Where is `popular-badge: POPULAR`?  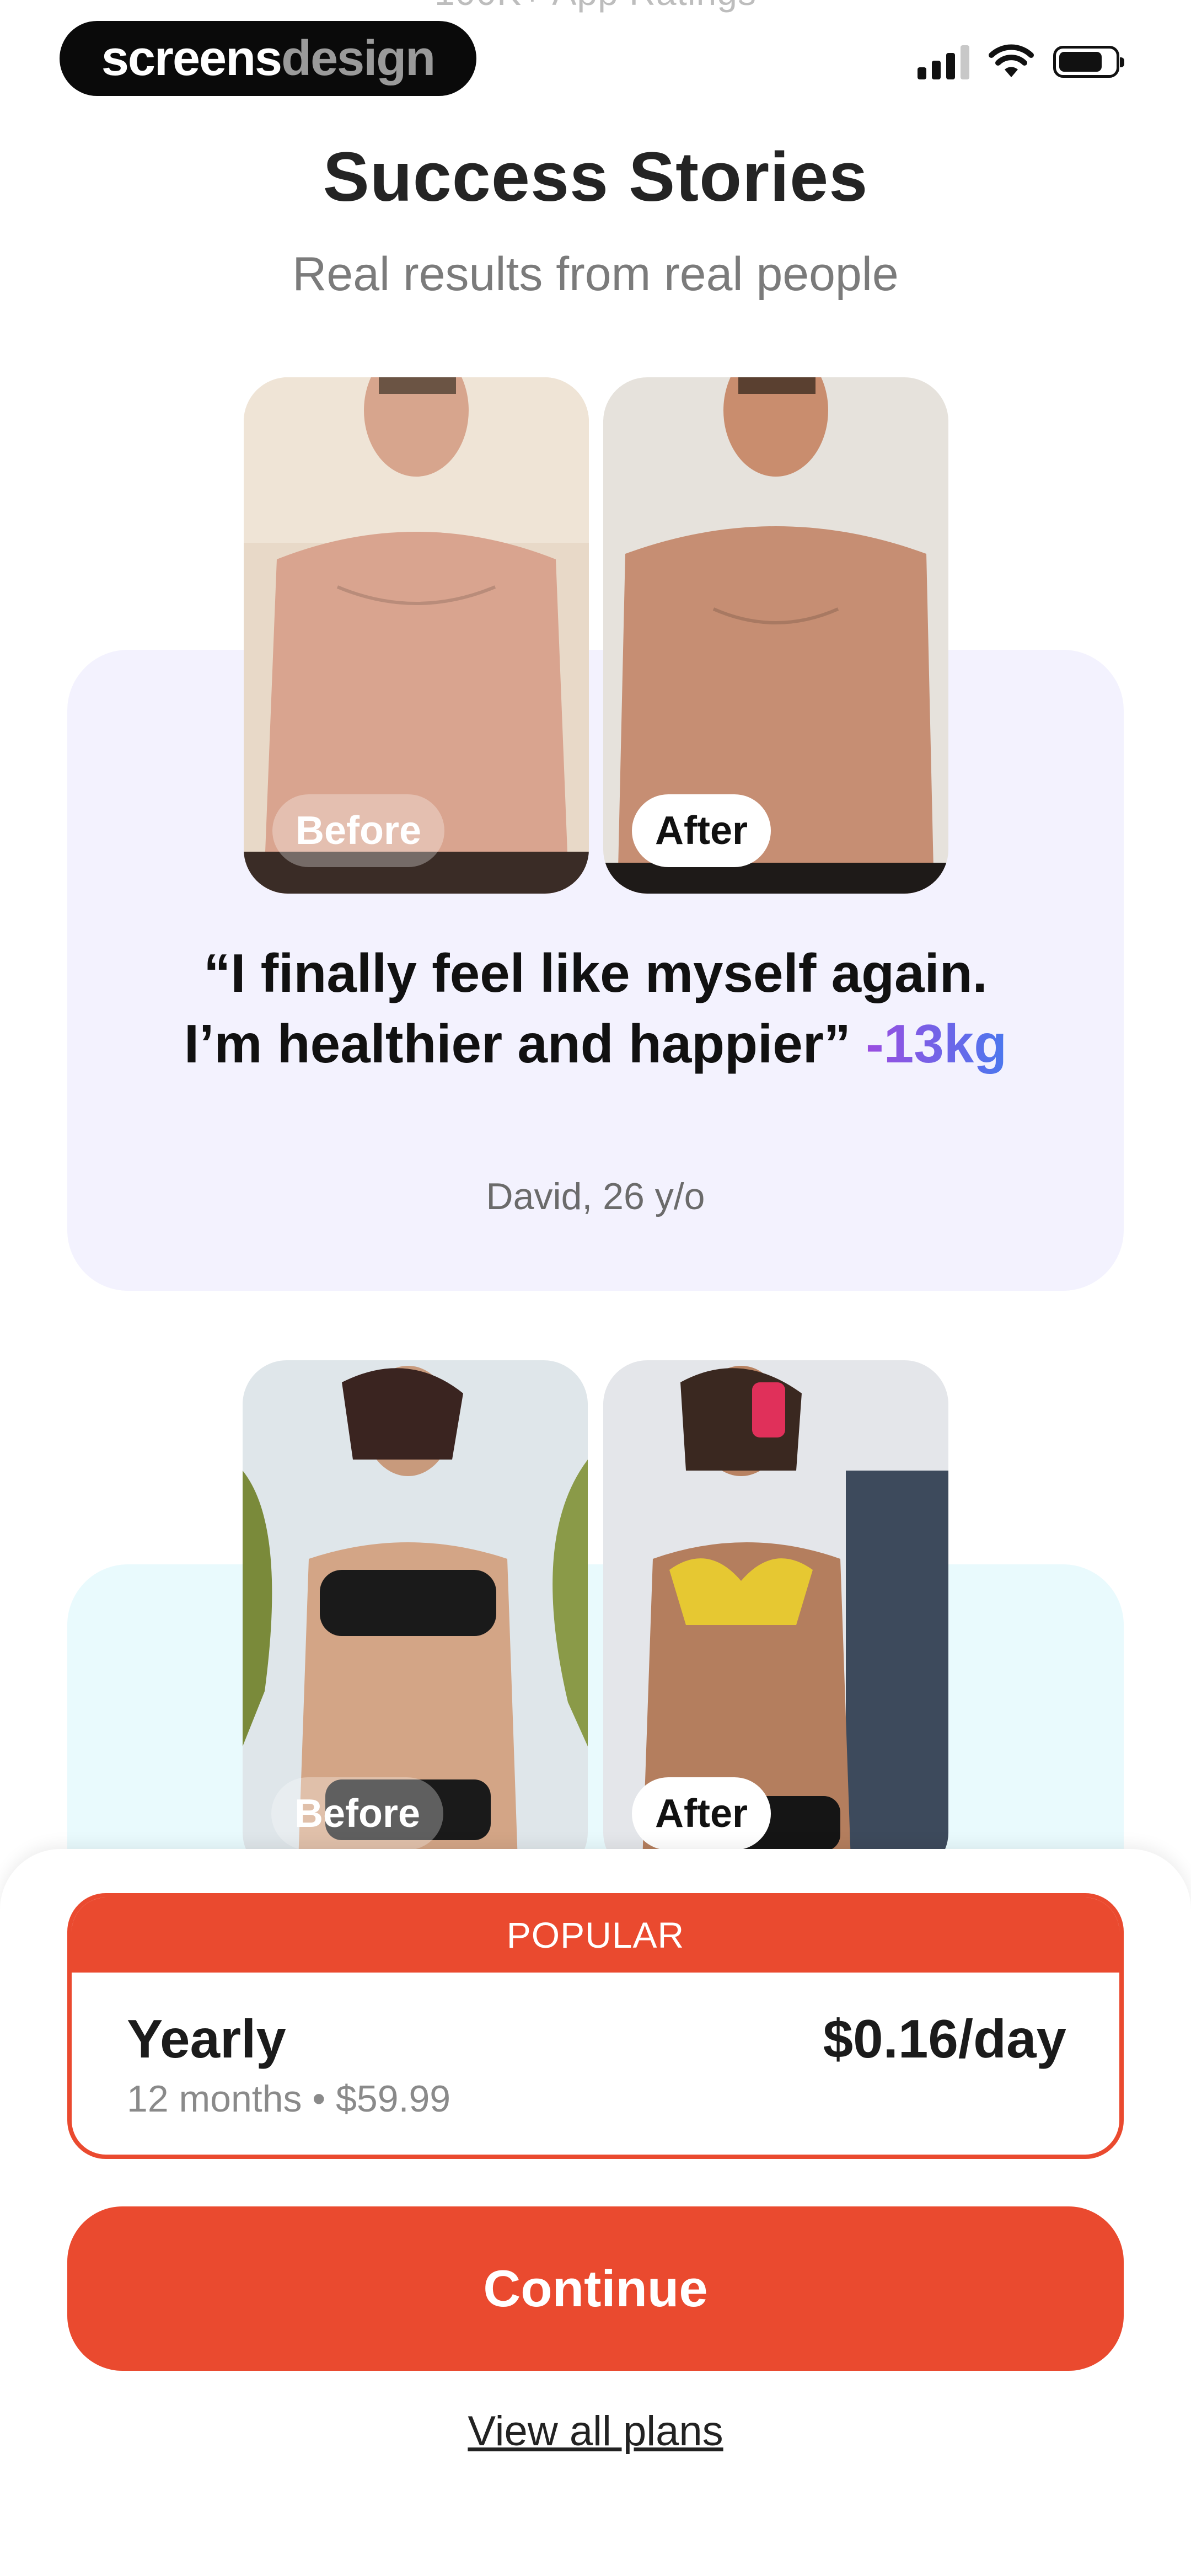
popular-badge: POPULAR is located at coordinates (595, 1935).